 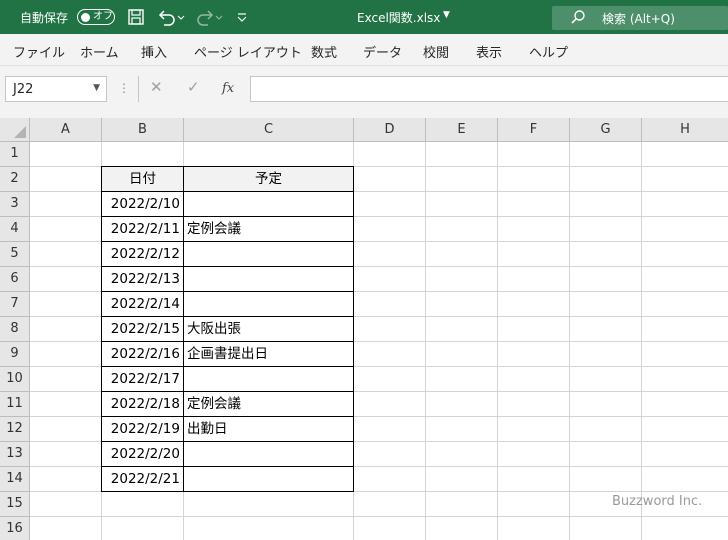 I want to click on row-header-8: 8, so click(x=15, y=329).